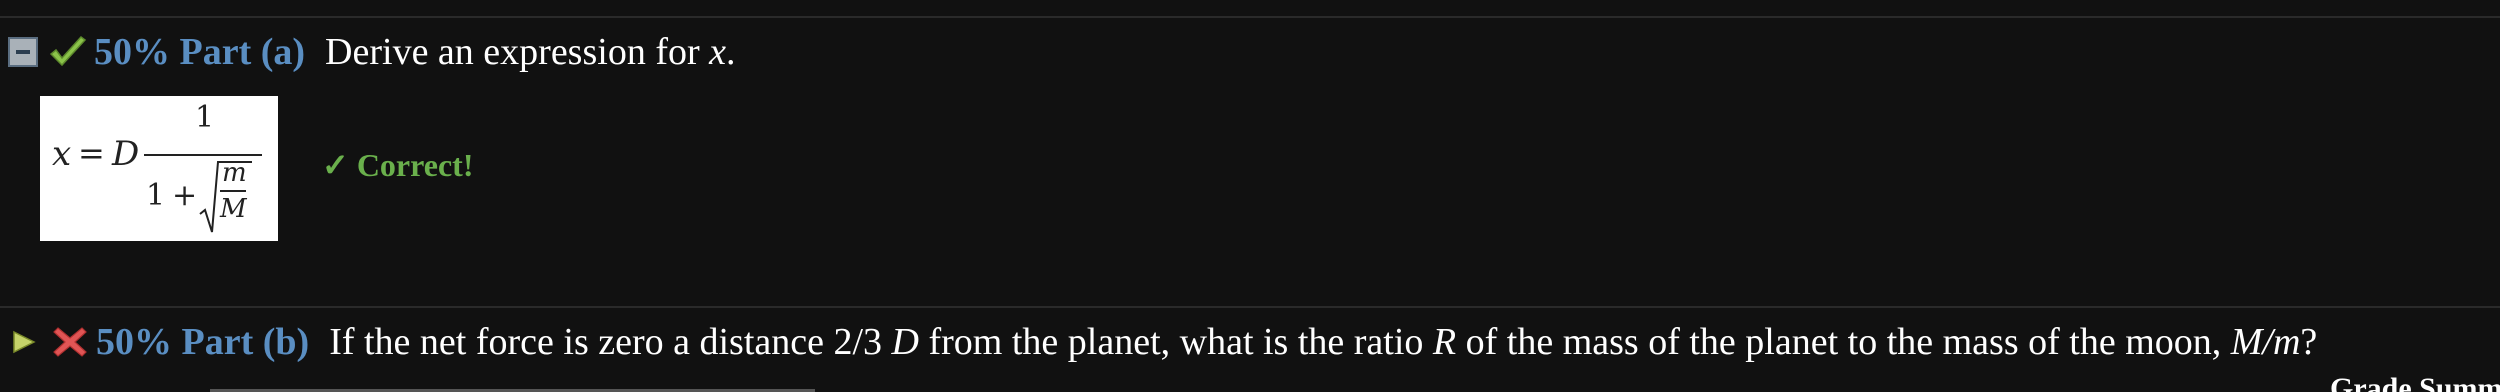 Image resolution: width=2500 pixels, height=392 pixels. I want to click on top-divider, so click(1250, 17).